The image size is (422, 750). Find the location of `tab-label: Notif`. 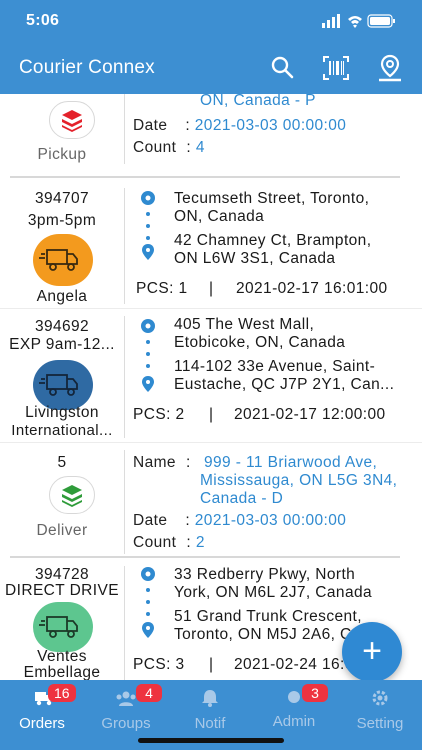

tab-label: Notif is located at coordinates (210, 723).